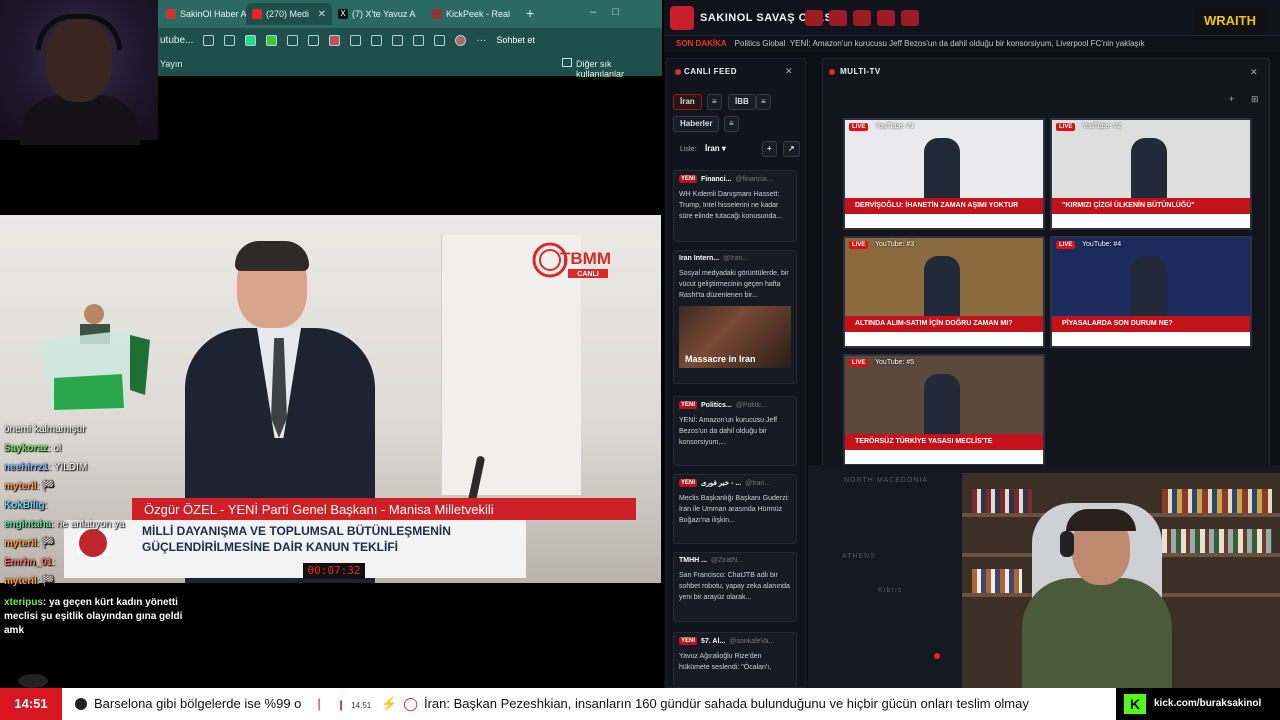 The width and height of the screenshot is (1280, 720). I want to click on stream-label: YouTube: #3, so click(895, 244).